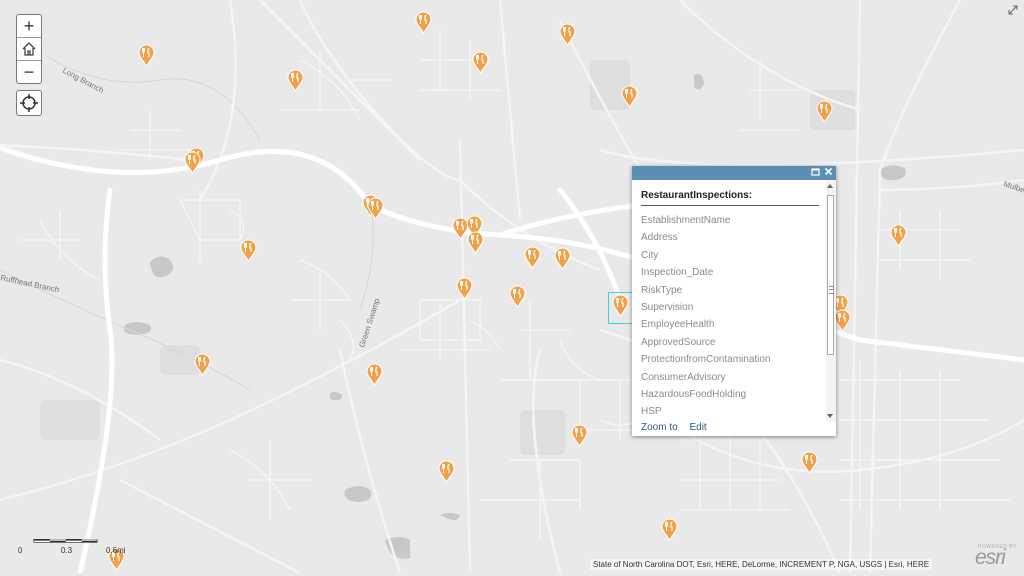 The width and height of the screenshot is (1024, 576). What do you see at coordinates (667, 307) in the screenshot?
I see `popup-field: Supervision` at bounding box center [667, 307].